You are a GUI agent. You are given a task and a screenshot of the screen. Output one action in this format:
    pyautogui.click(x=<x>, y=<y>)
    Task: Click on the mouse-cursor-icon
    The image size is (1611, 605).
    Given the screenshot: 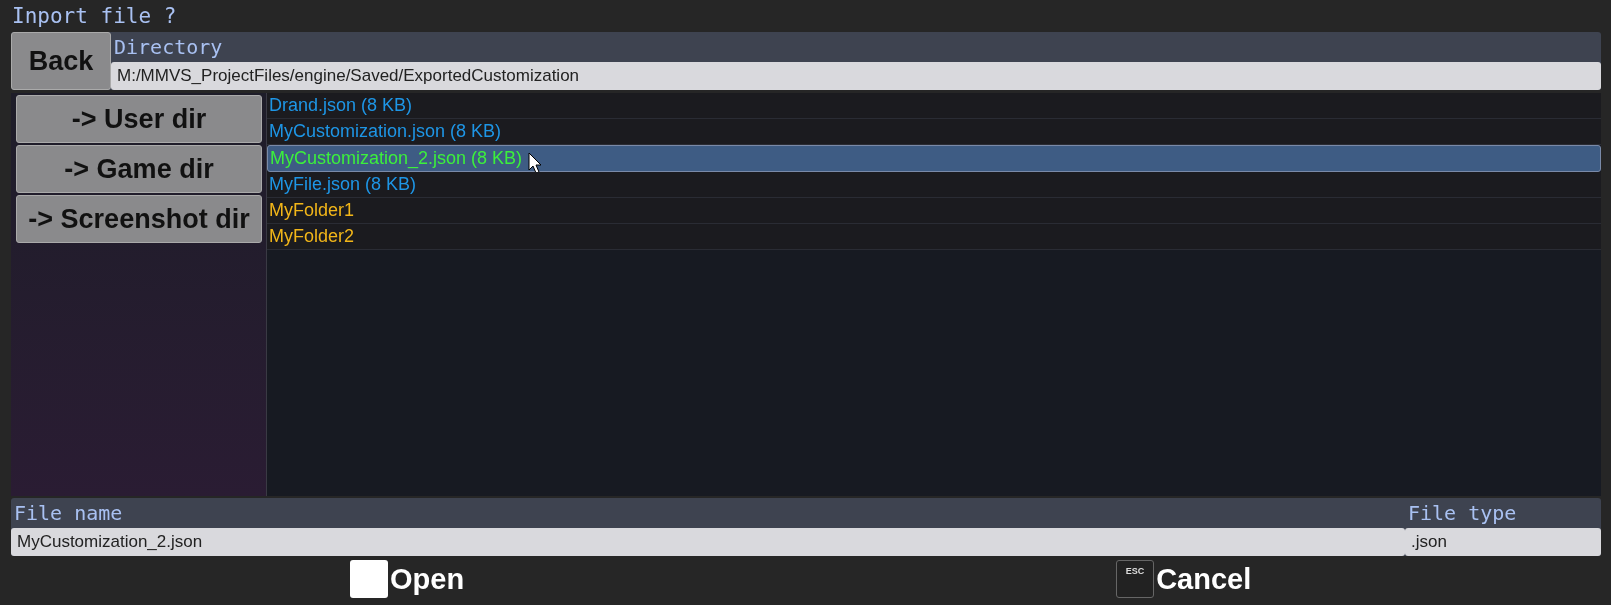 What is the action you would take?
    pyautogui.click(x=535, y=163)
    